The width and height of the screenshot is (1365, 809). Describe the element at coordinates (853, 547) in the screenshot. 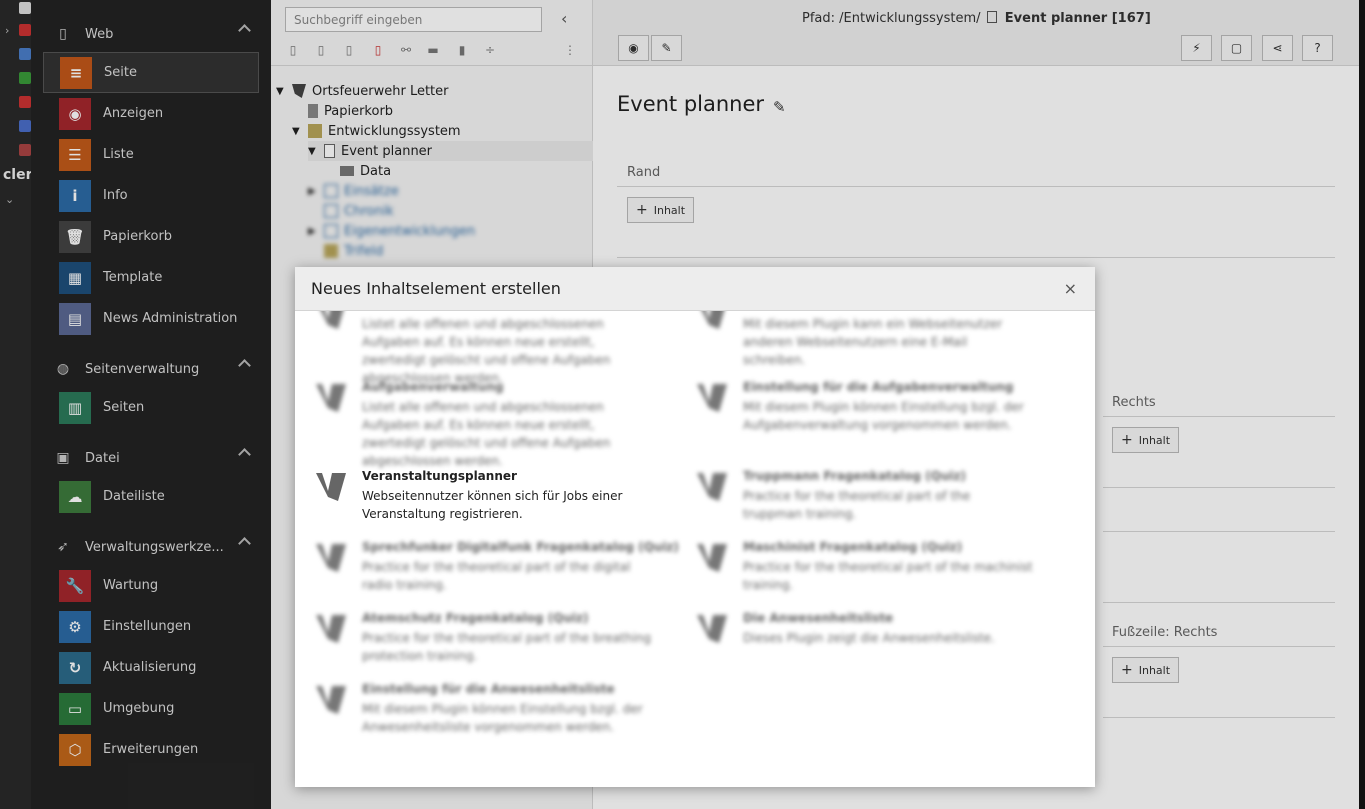

I see `element-title: Maschinist Fragenkatalog (Quiz)` at that location.